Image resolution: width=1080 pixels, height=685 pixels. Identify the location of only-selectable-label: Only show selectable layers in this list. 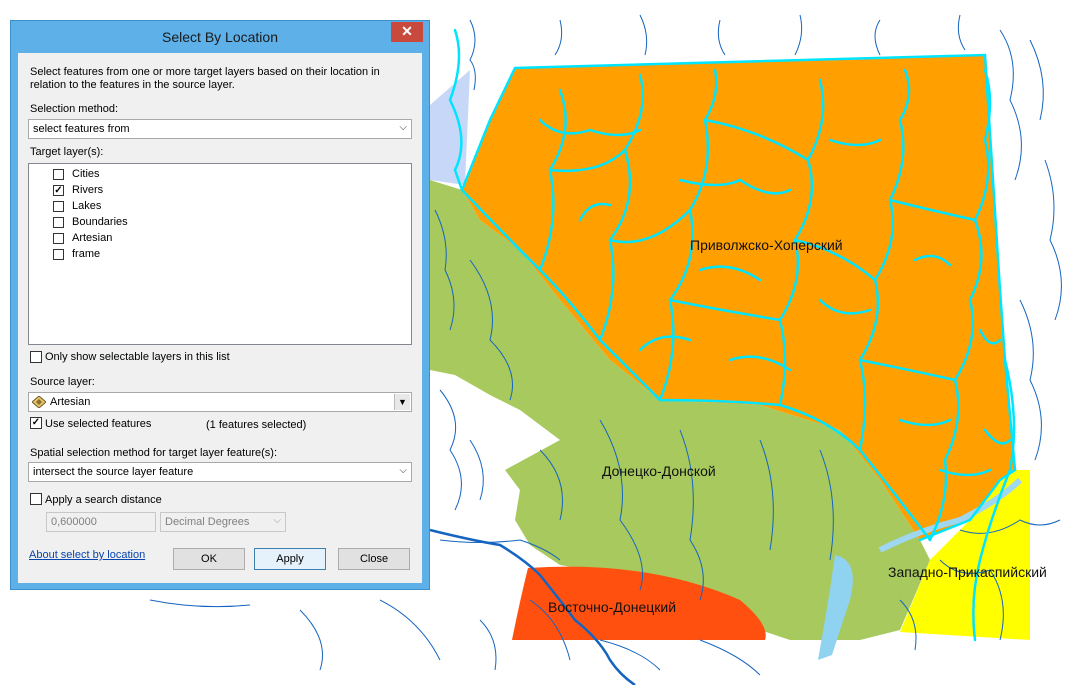
(137, 357).